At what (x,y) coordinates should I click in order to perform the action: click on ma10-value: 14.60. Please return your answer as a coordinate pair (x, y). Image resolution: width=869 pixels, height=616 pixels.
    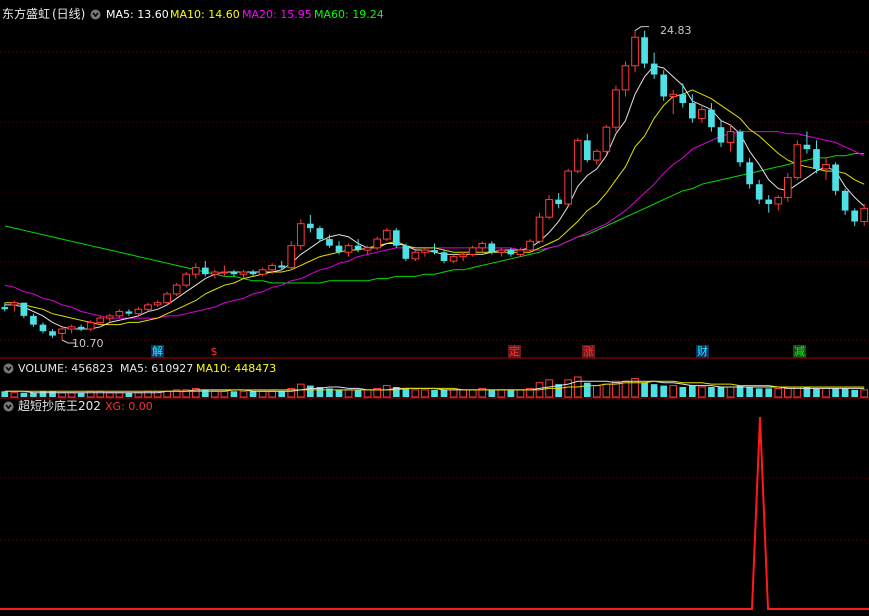
    Looking at the image, I should click on (224, 14).